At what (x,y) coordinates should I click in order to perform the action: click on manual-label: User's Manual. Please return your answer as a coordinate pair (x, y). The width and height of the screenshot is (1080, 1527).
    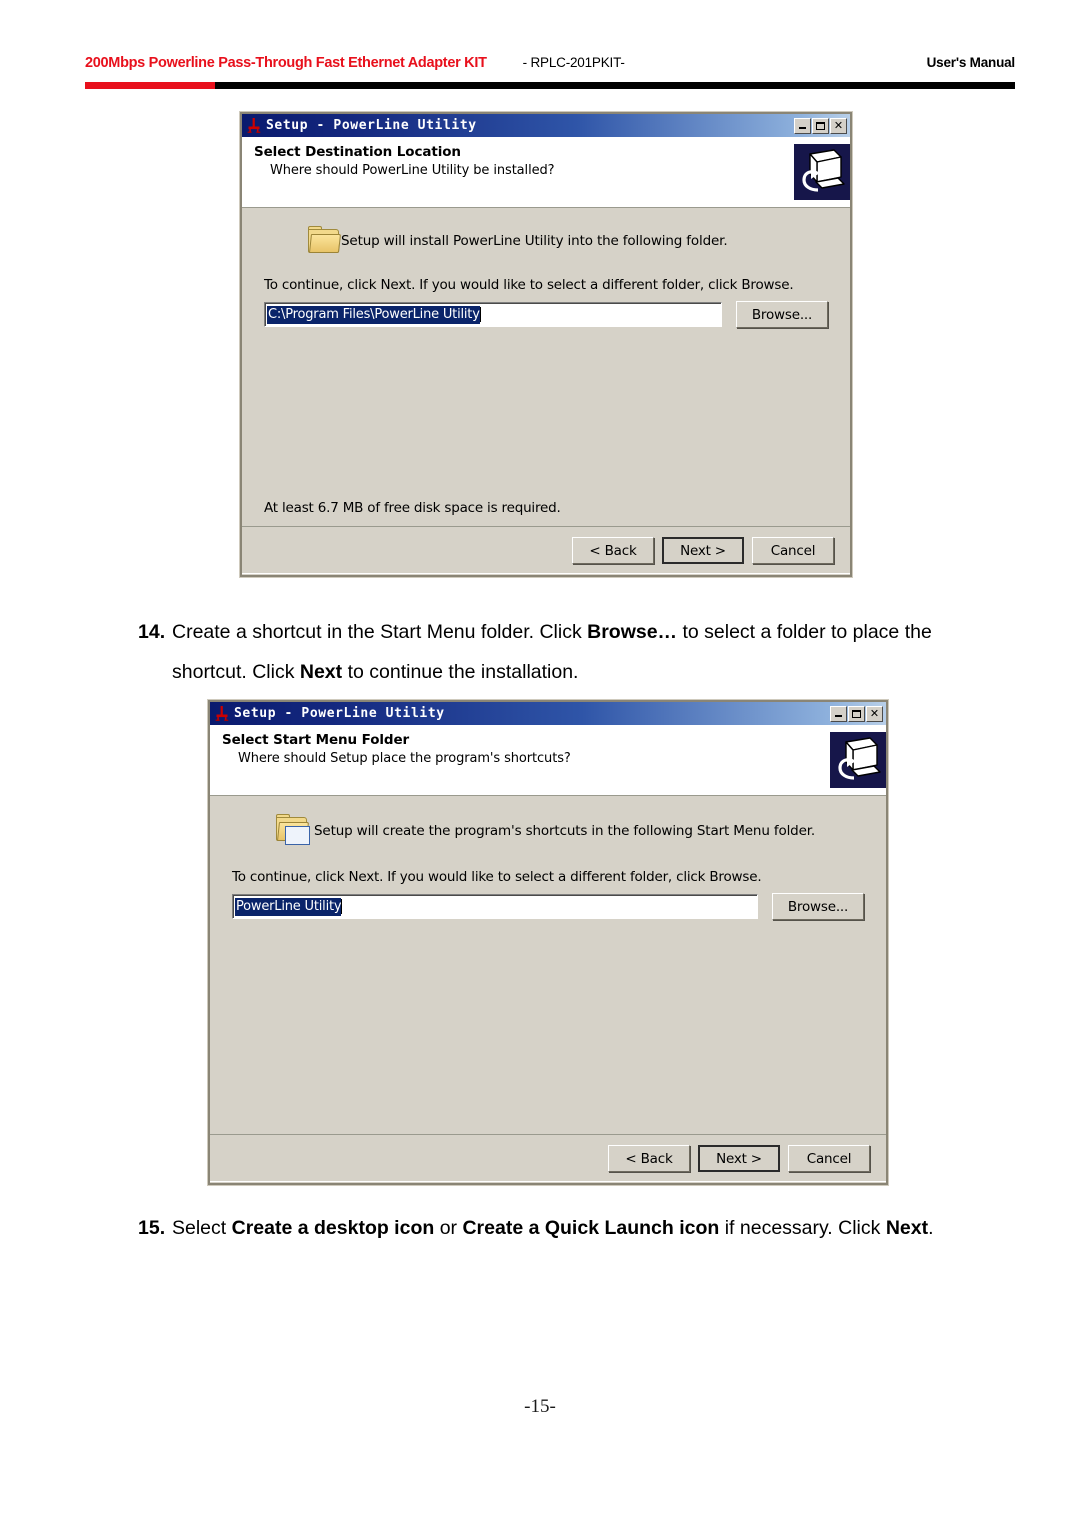
    Looking at the image, I should click on (971, 62).